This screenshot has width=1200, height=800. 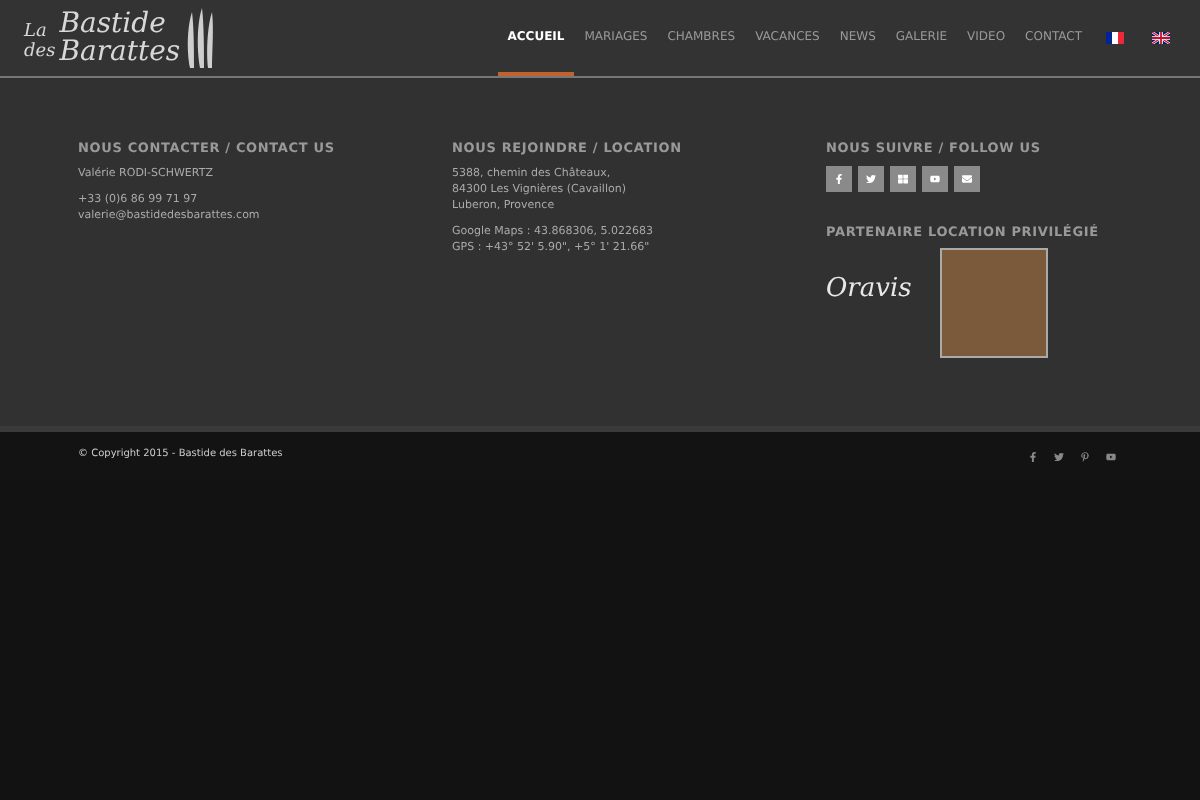 I want to click on mail-button, so click(x=967, y=179).